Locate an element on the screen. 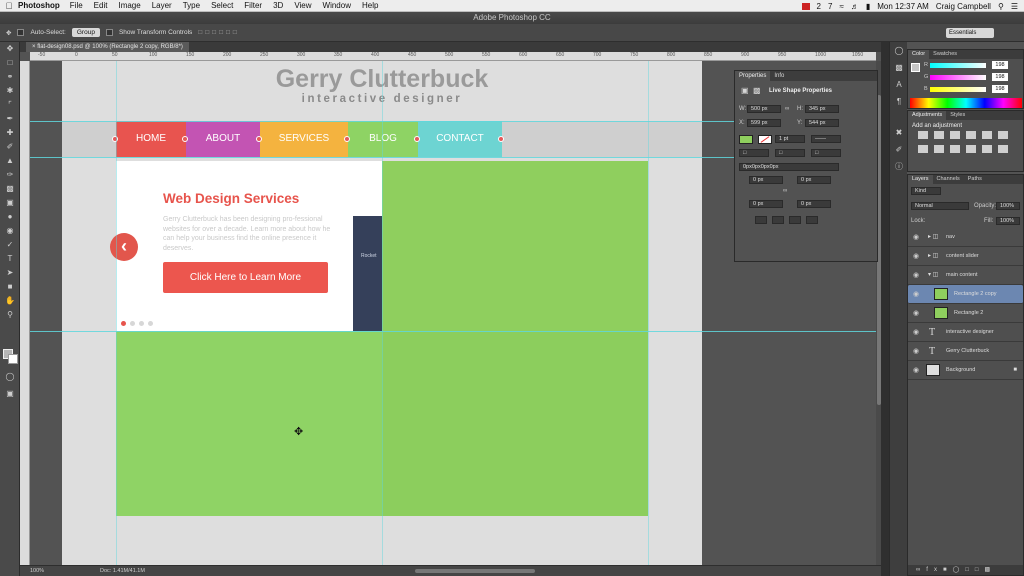  rectangle-2-copy-shape-right is located at coordinates (515, 423).